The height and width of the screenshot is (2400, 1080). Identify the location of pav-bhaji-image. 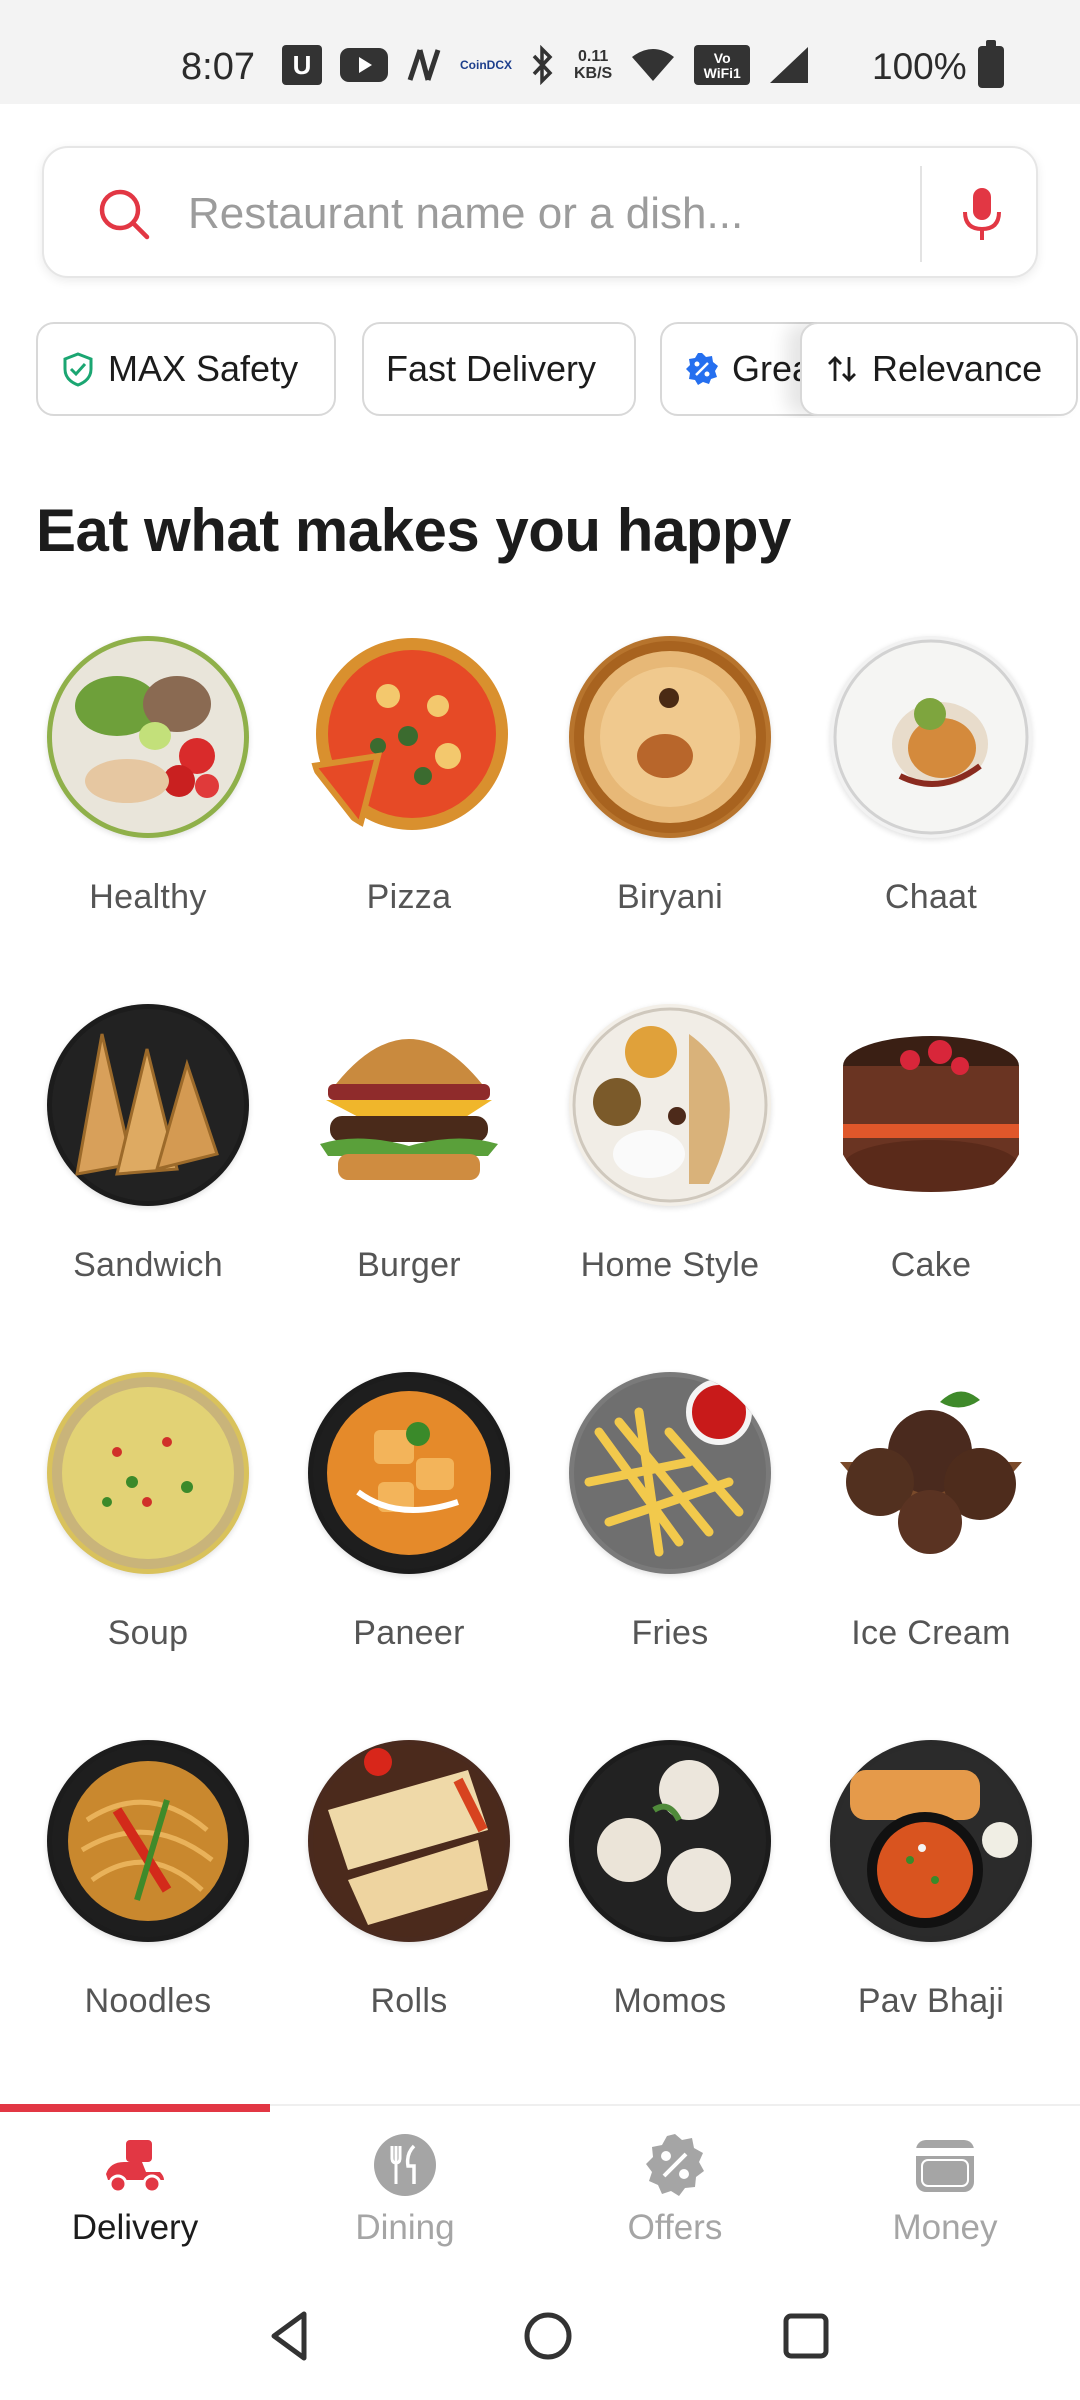
(931, 1841).